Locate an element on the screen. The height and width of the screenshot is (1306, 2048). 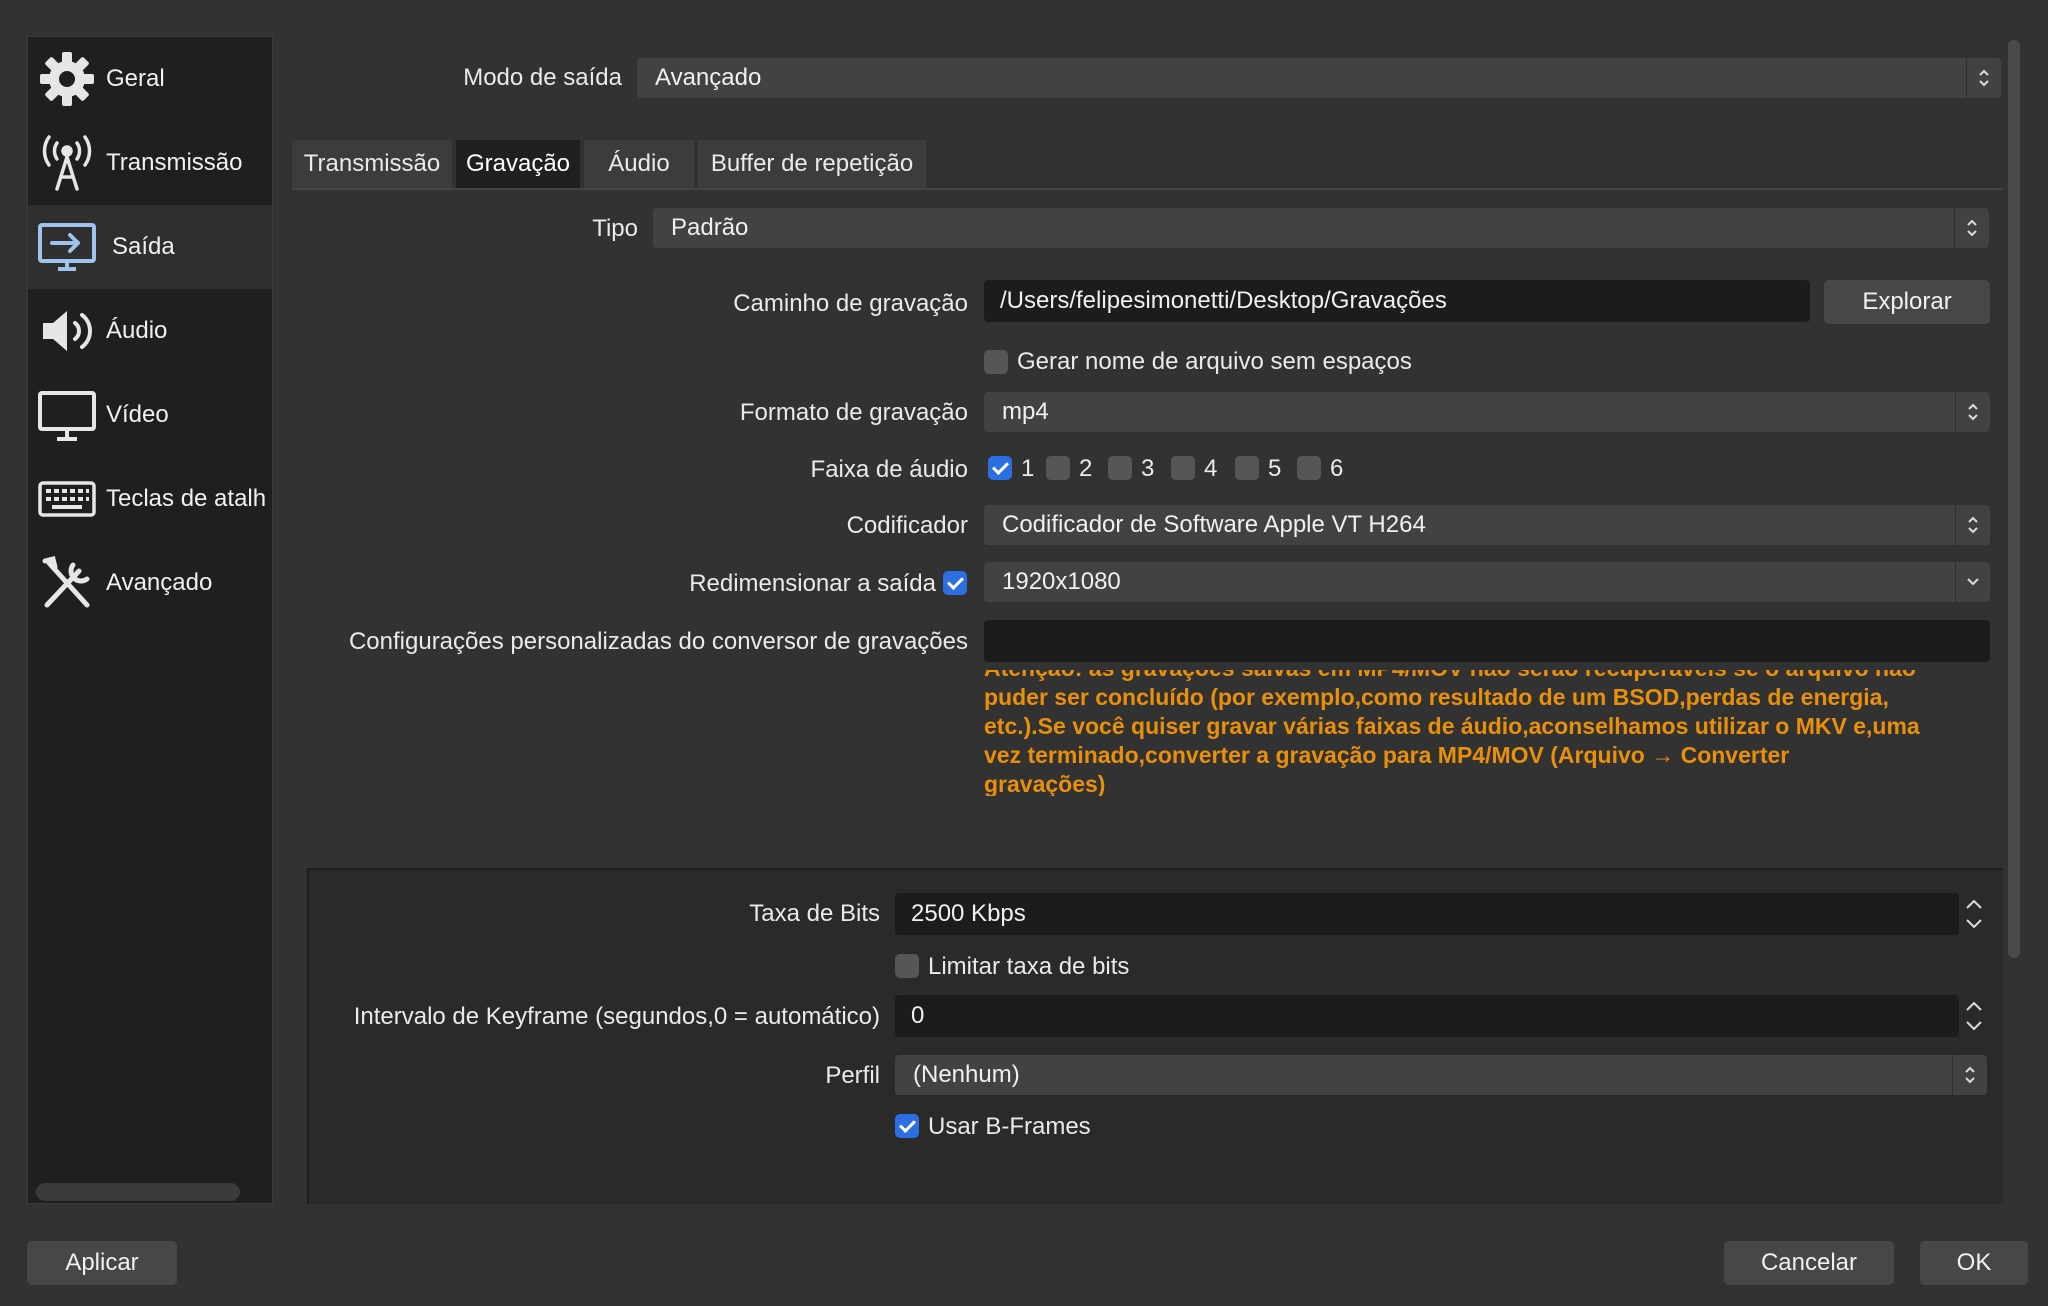
rescale-resolution-combobox: 1920x1080 is located at coordinates (1487, 582).